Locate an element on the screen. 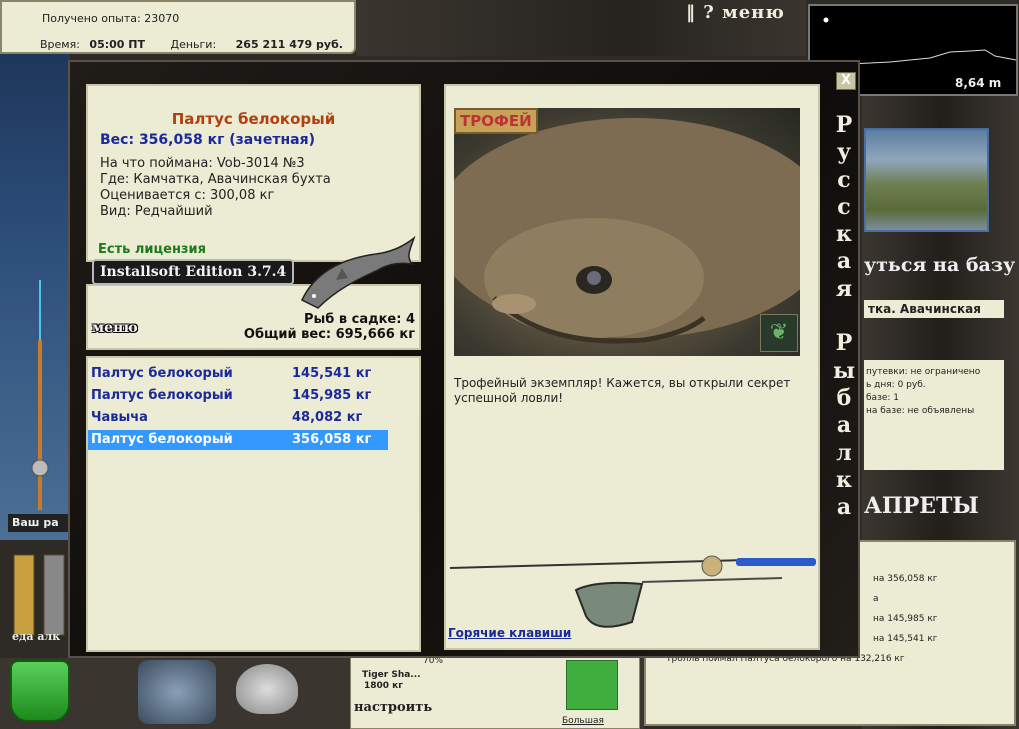 The image size is (1019, 729). depth-value: 8,64 m is located at coordinates (978, 83).